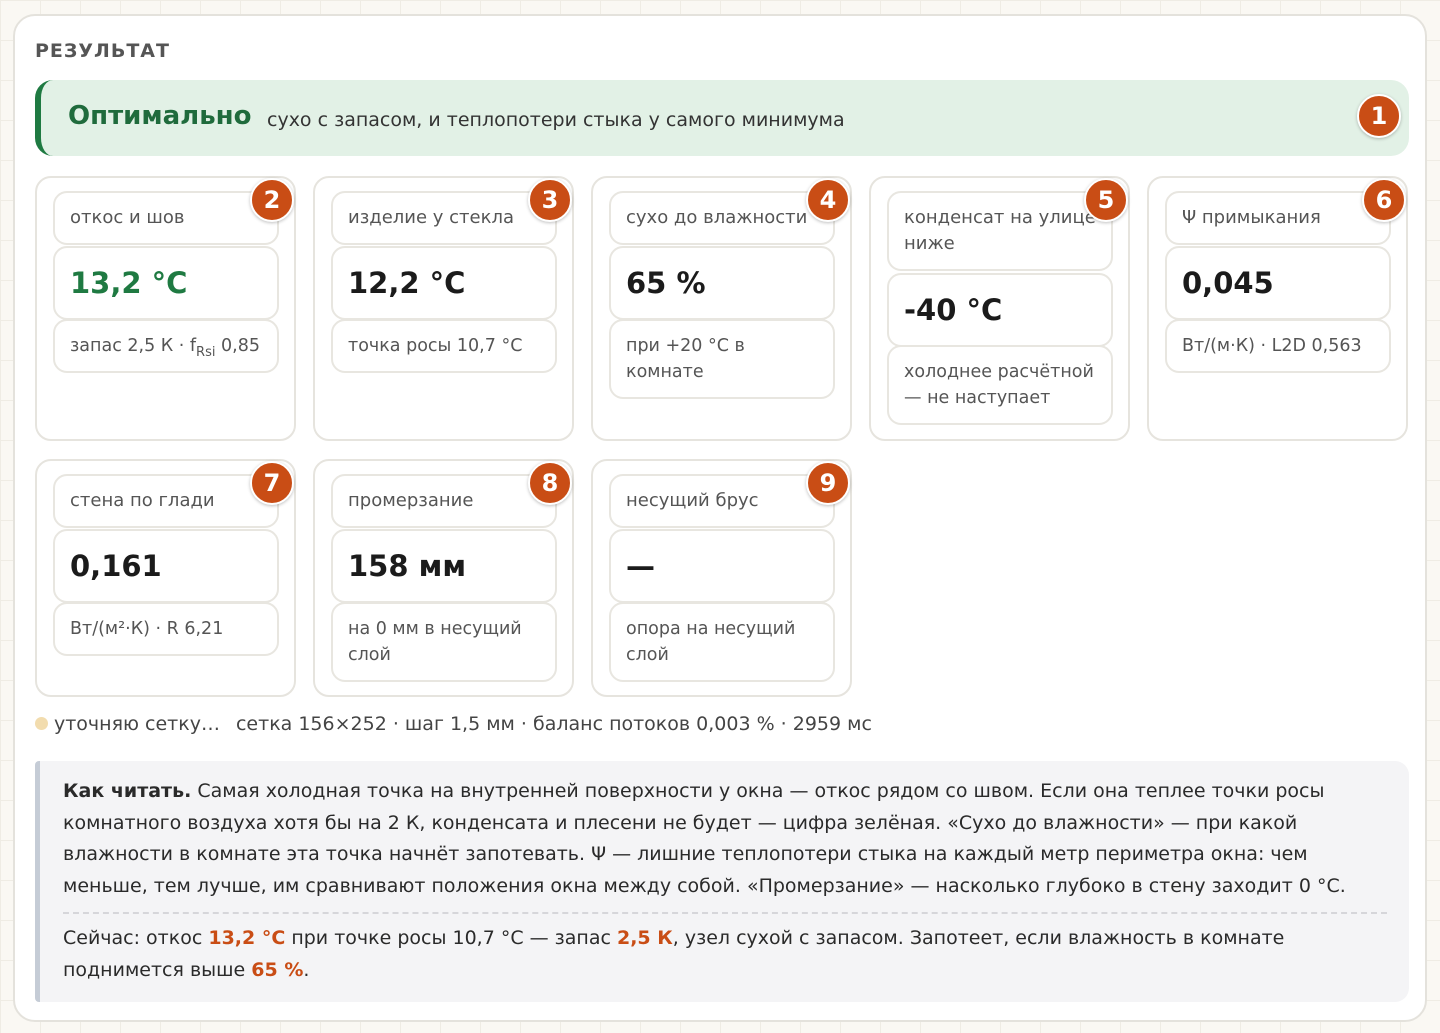  What do you see at coordinates (1278, 283) in the screenshot?
I see `card-value: 0,045` at bounding box center [1278, 283].